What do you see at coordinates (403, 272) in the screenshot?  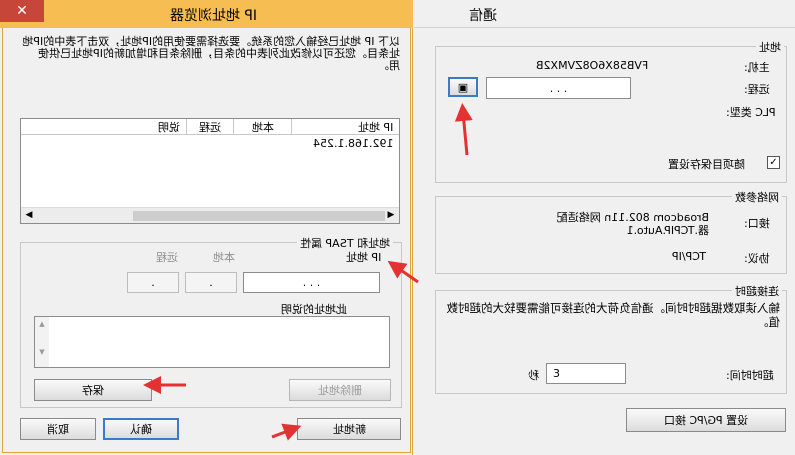 I see `arrow-to-ip-field` at bounding box center [403, 272].